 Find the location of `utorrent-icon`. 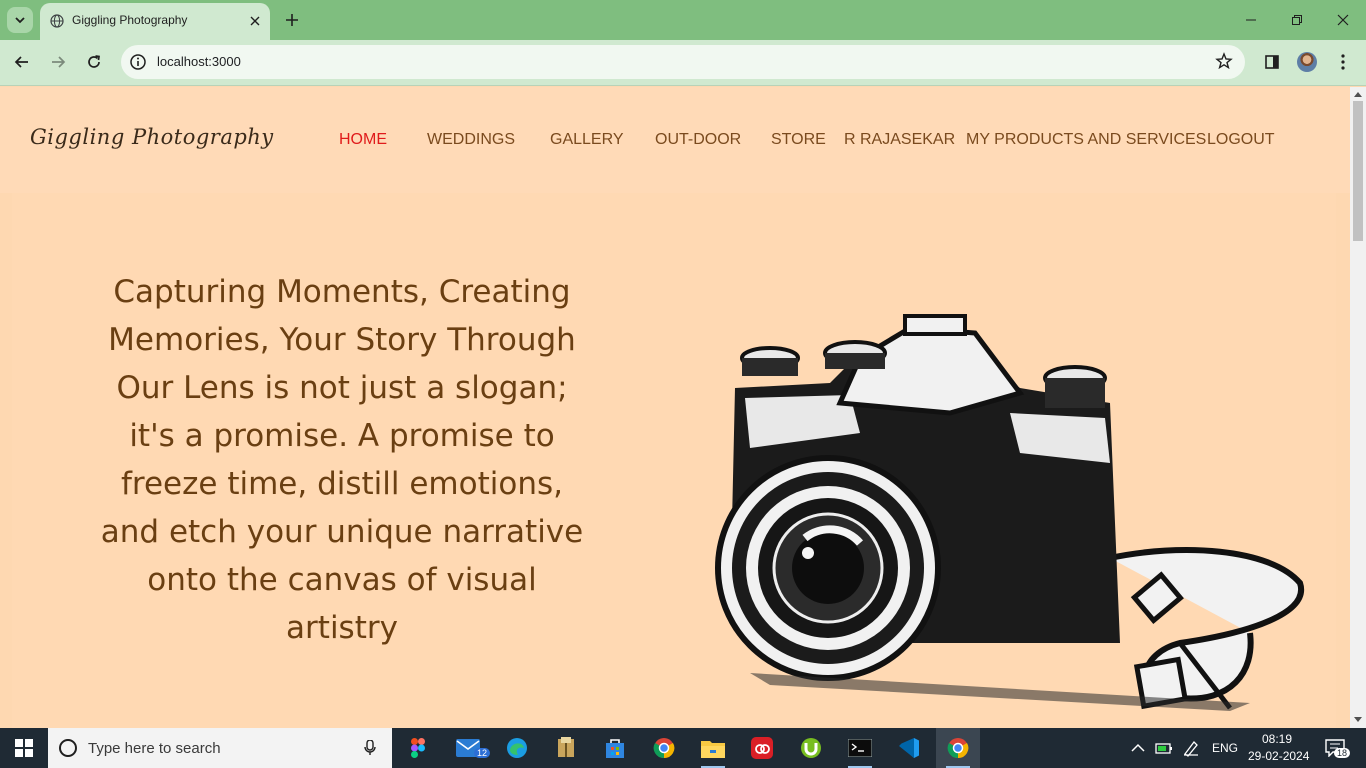

utorrent-icon is located at coordinates (811, 748).